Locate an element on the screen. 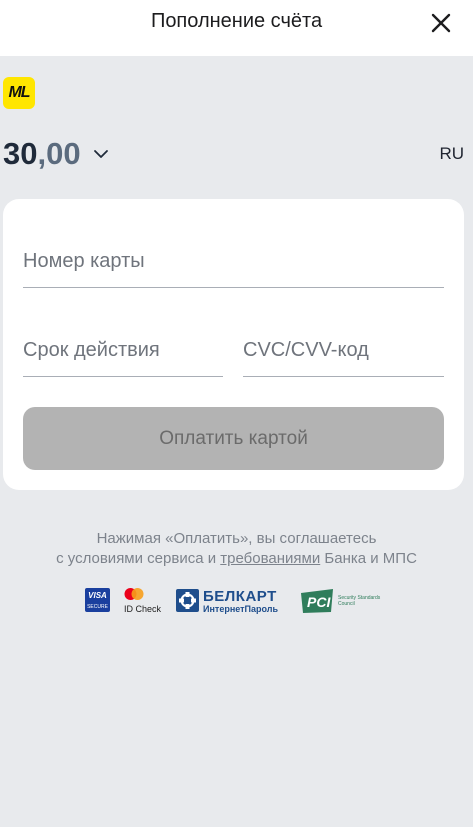  cvc-field is located at coordinates (343, 347).